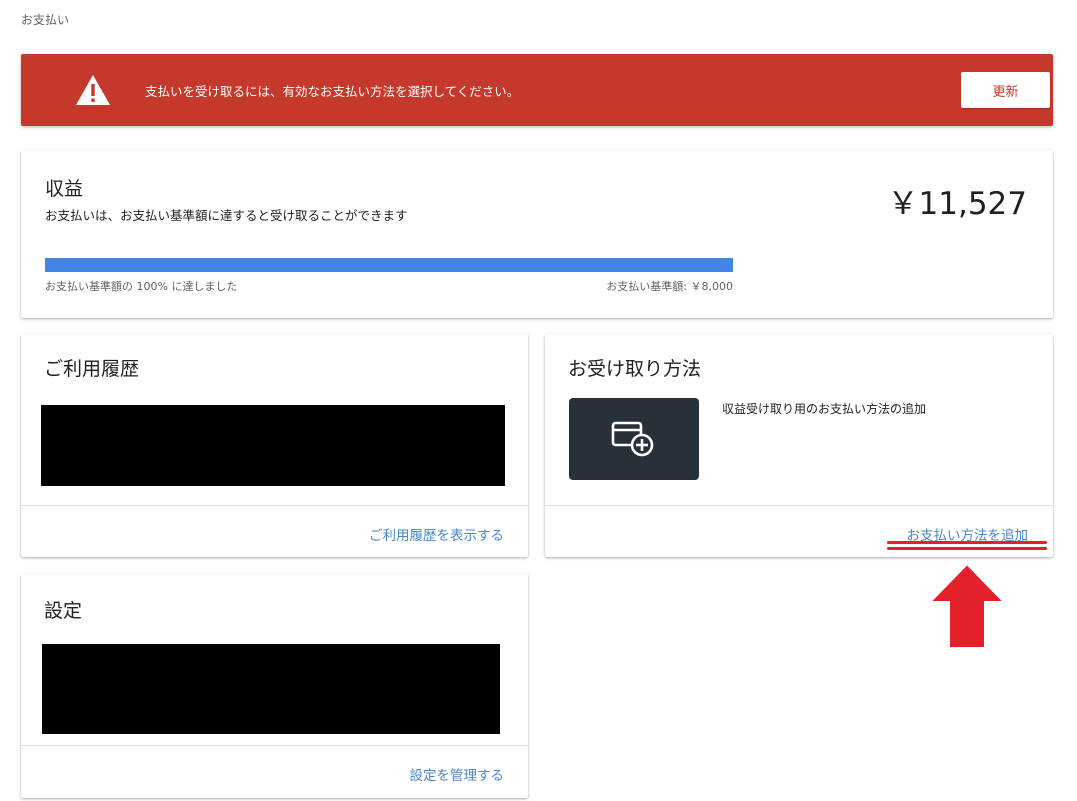  Describe the element at coordinates (93, 90) in the screenshot. I see `warning-icon` at that location.